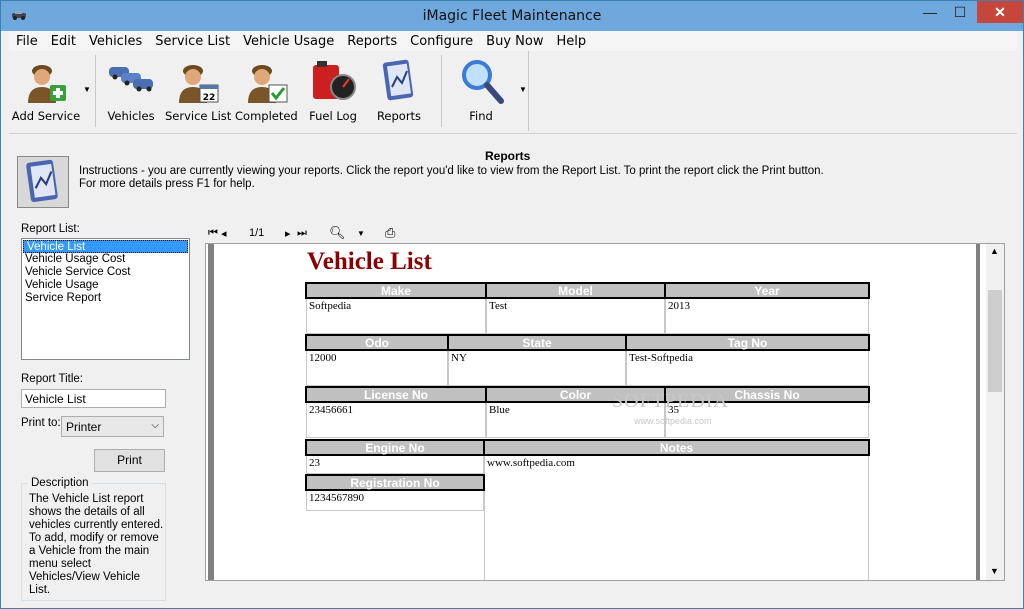 This screenshot has width=1024, height=609. Describe the element at coordinates (960, 12) in the screenshot. I see `maximize-button: ☐` at that location.